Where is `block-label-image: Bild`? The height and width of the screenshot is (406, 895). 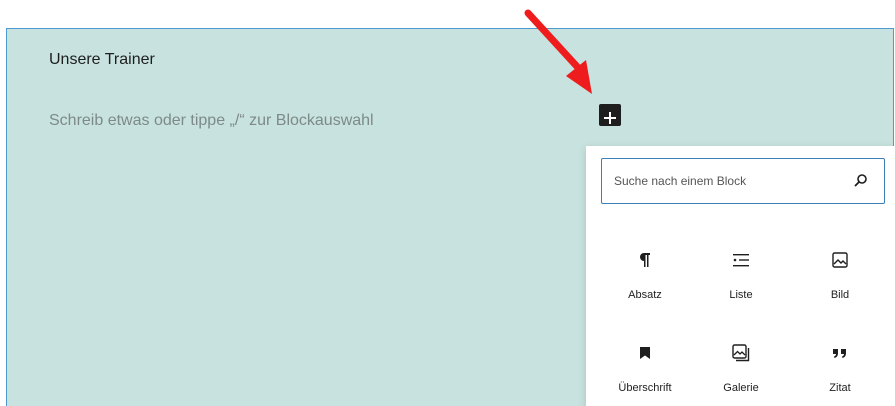
block-label-image: Bild is located at coordinates (840, 295).